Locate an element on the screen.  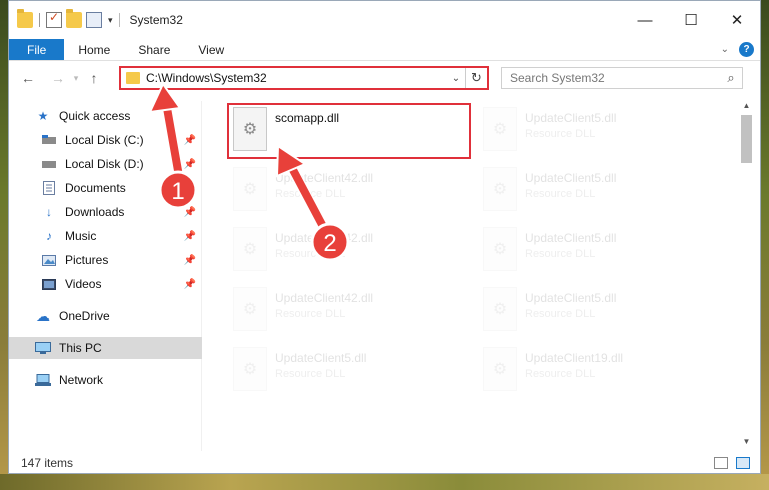
properties-check-icon is located at coordinates (54, 19).